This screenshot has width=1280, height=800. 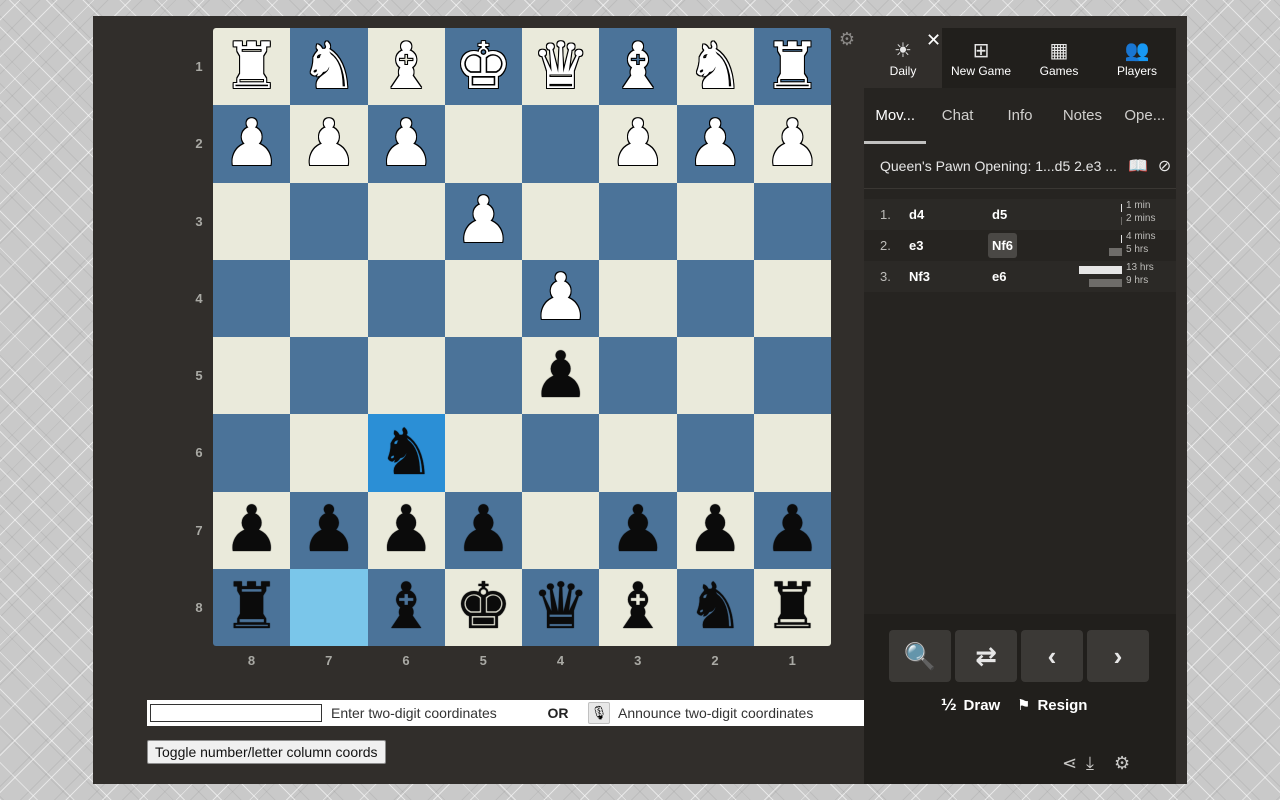 I want to click on square-2-2: ♟, so click(x=715, y=144).